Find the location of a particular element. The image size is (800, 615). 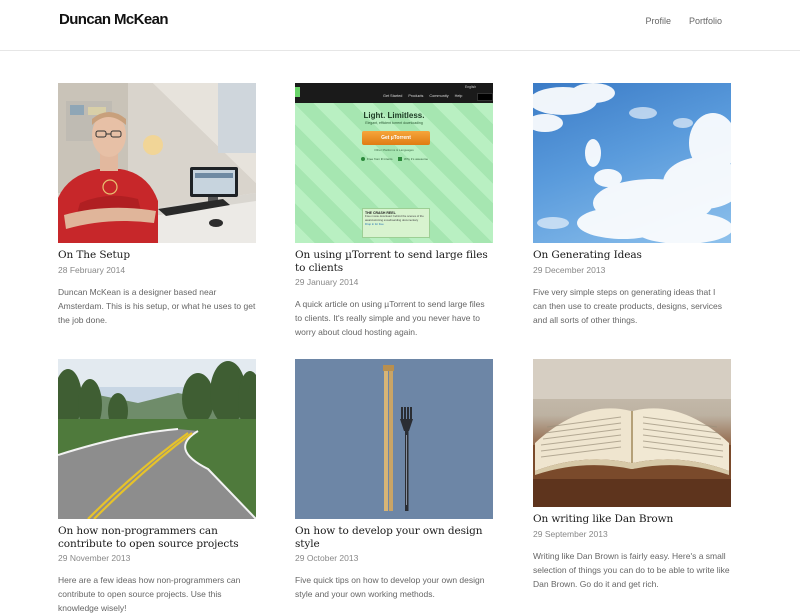

post-thumbnail-open-source is located at coordinates (157, 439).